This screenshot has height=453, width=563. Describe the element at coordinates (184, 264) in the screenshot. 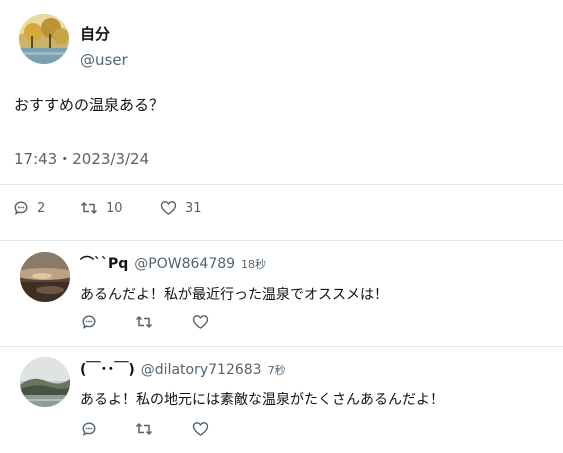

I see `reply-author-handle: @POW864789` at that location.